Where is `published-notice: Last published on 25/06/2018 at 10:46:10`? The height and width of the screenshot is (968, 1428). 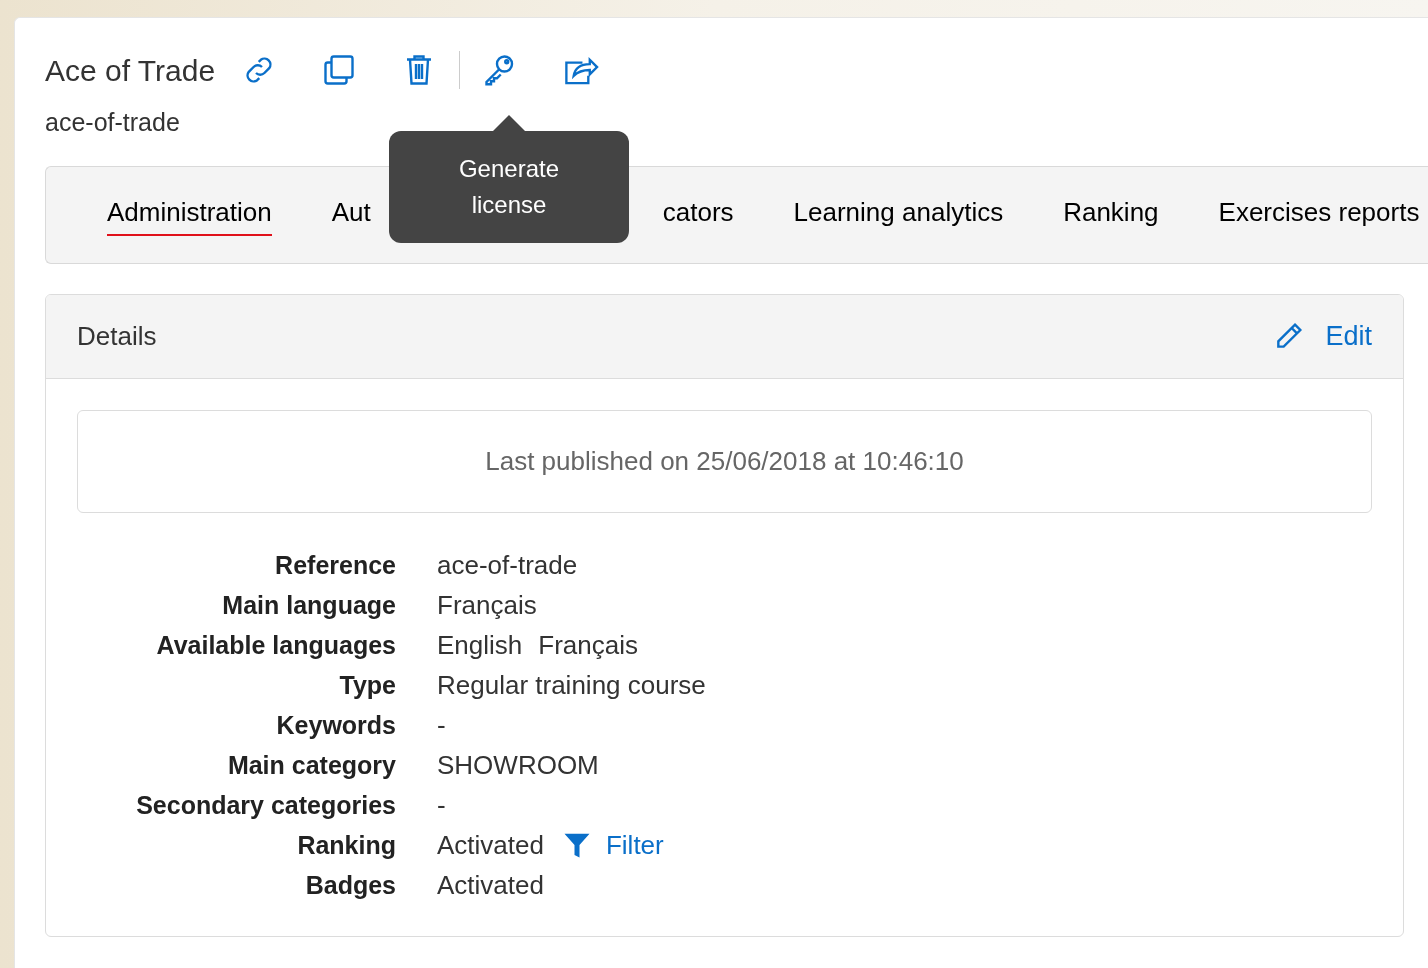
published-notice: Last published on 25/06/2018 at 10:46:10 is located at coordinates (724, 461).